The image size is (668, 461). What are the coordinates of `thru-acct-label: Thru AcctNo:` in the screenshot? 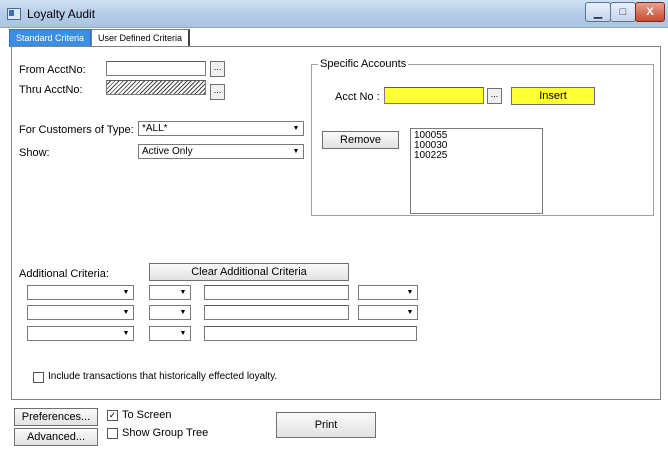 It's located at (51, 90).